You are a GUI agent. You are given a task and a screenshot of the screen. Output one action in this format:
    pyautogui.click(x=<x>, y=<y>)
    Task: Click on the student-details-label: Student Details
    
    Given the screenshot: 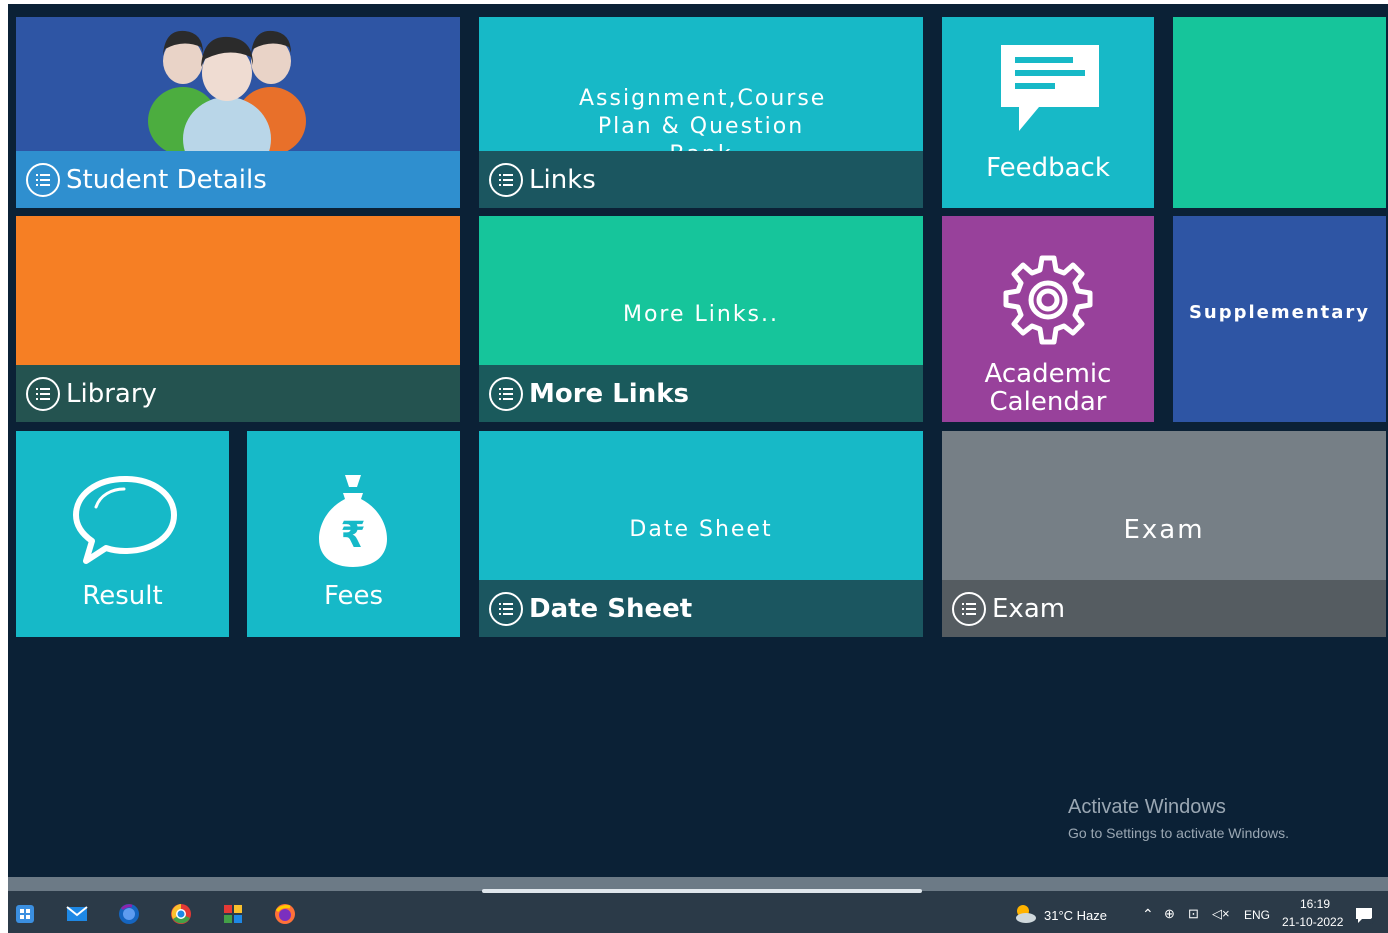 What is the action you would take?
    pyautogui.click(x=166, y=179)
    